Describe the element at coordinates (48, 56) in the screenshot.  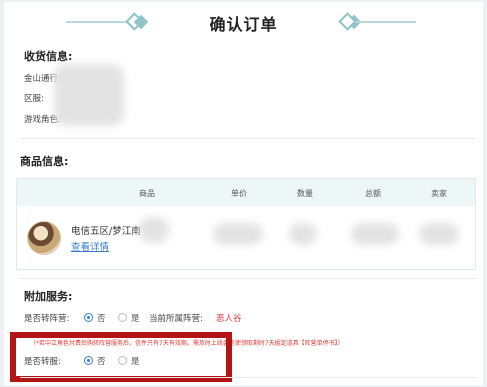
I see `shipping-section-title: 收货信息:` at that location.